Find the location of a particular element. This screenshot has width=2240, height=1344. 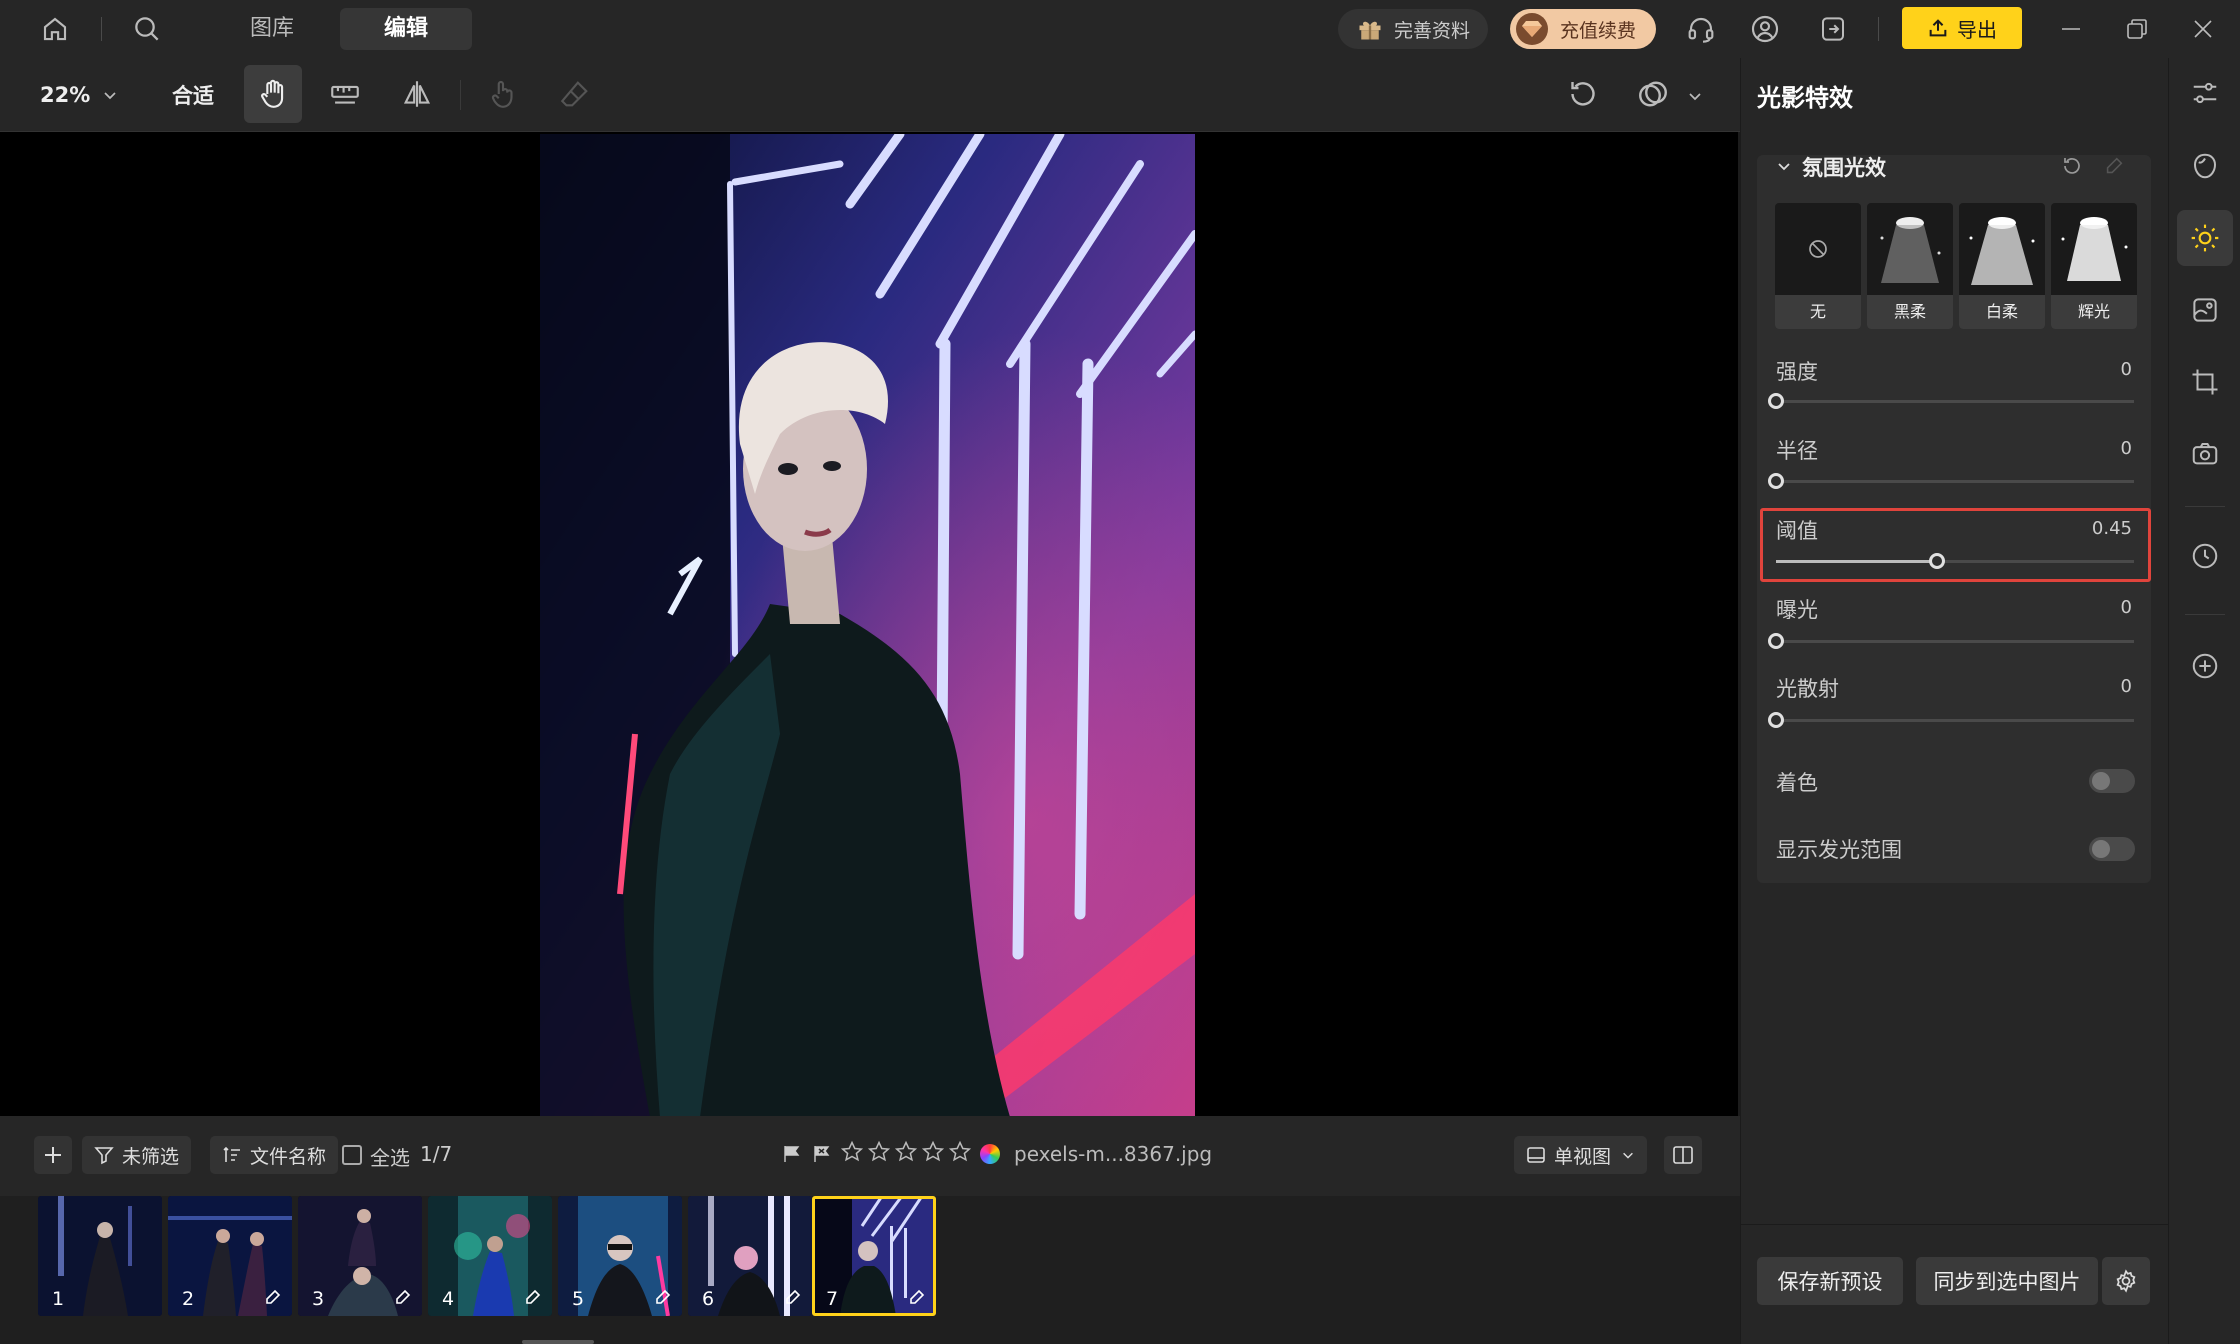

complete-profile-button: 完善资料 is located at coordinates (1413, 29).